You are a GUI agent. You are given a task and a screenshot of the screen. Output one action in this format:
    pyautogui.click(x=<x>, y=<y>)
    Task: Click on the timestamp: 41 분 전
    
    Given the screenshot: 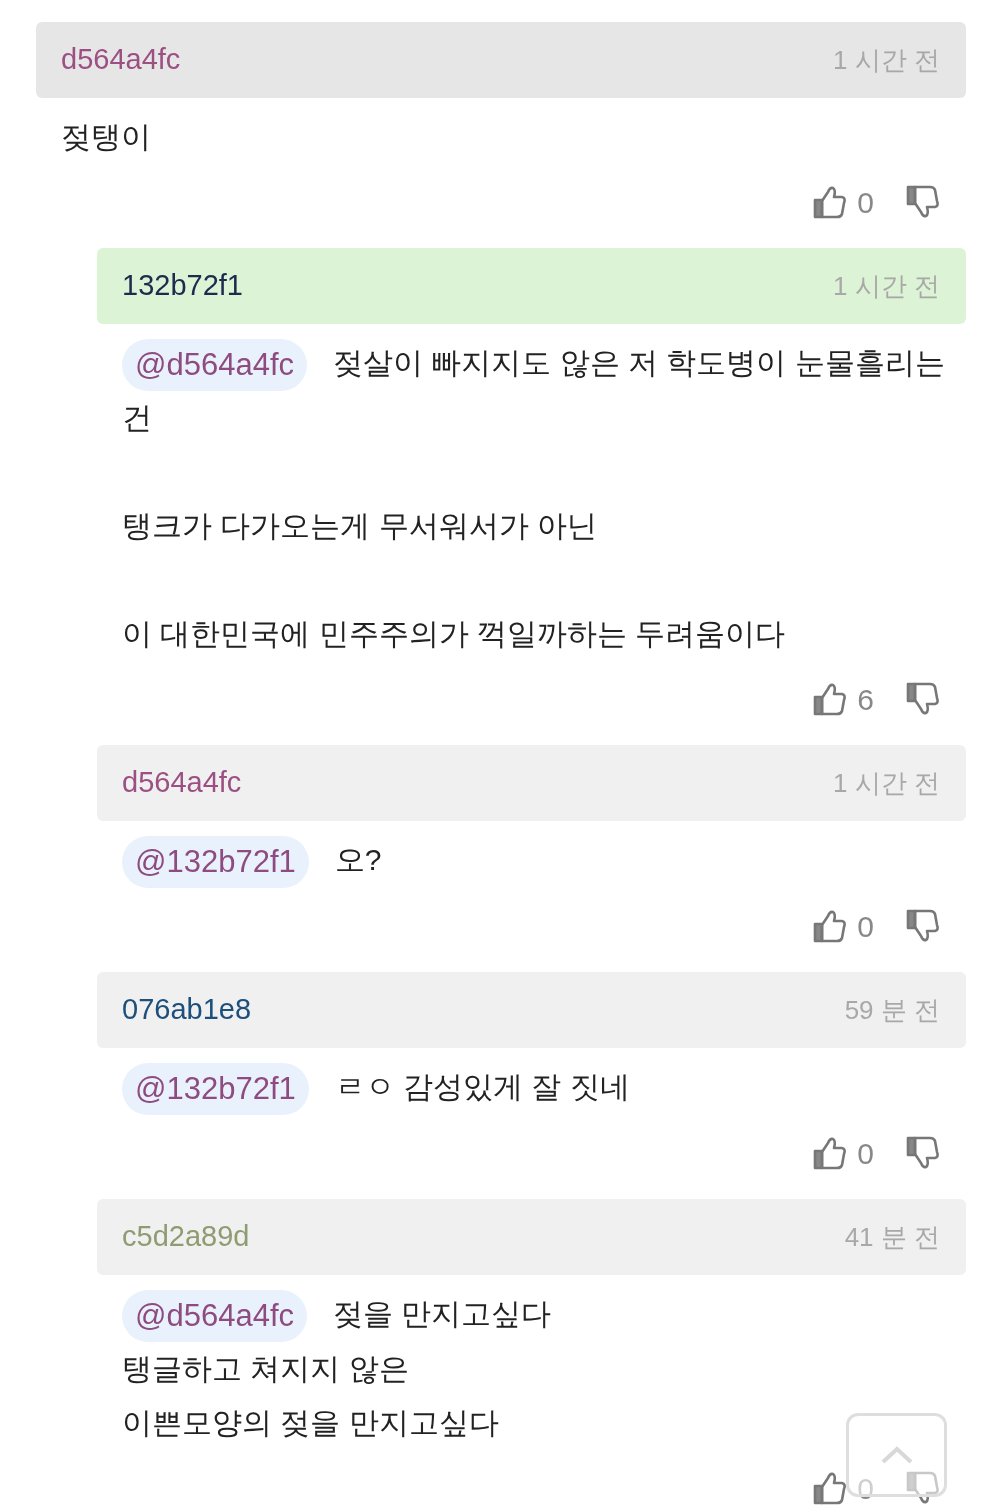 What is the action you would take?
    pyautogui.click(x=892, y=1237)
    